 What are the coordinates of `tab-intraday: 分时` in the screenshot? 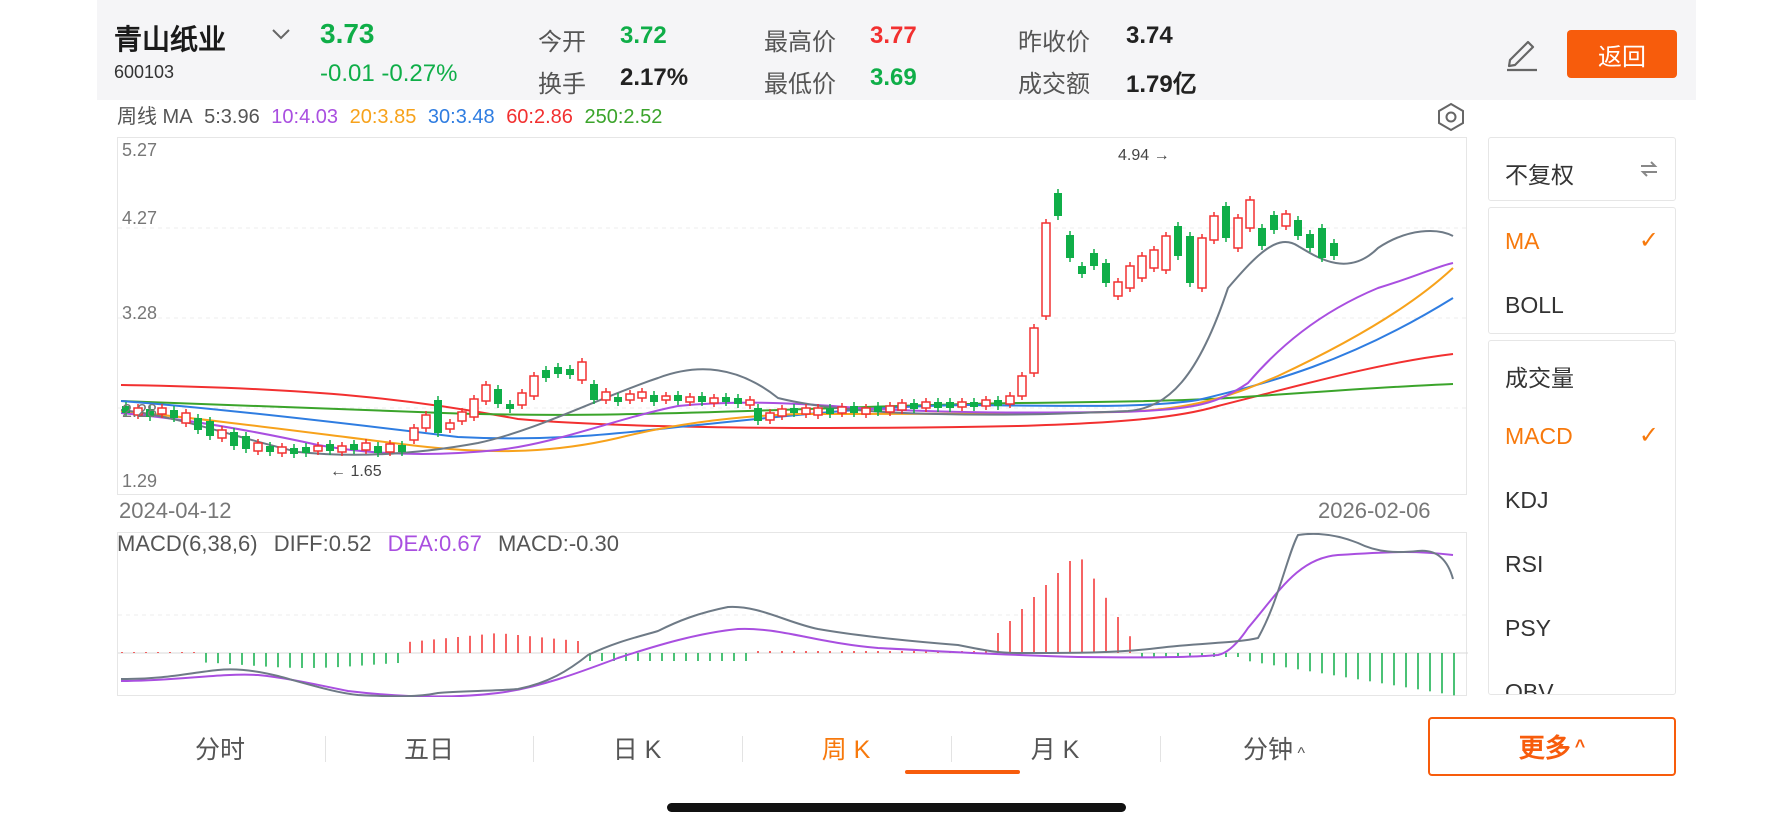 It's located at (220, 748).